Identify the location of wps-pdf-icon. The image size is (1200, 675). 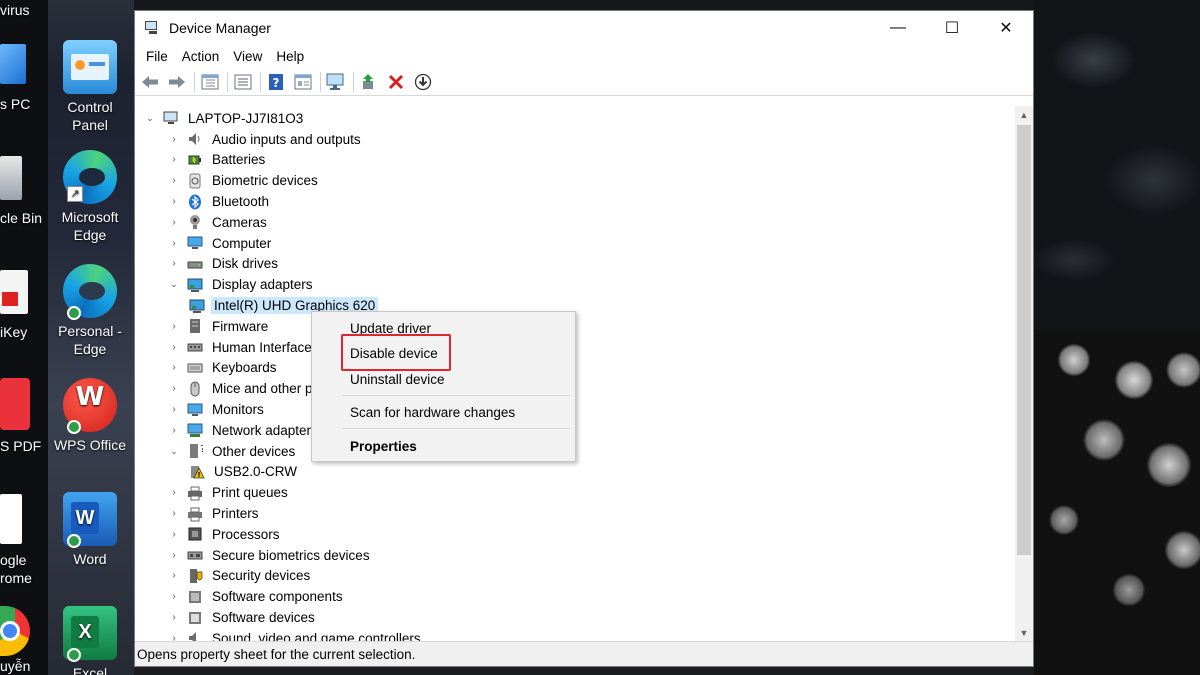
(15, 404).